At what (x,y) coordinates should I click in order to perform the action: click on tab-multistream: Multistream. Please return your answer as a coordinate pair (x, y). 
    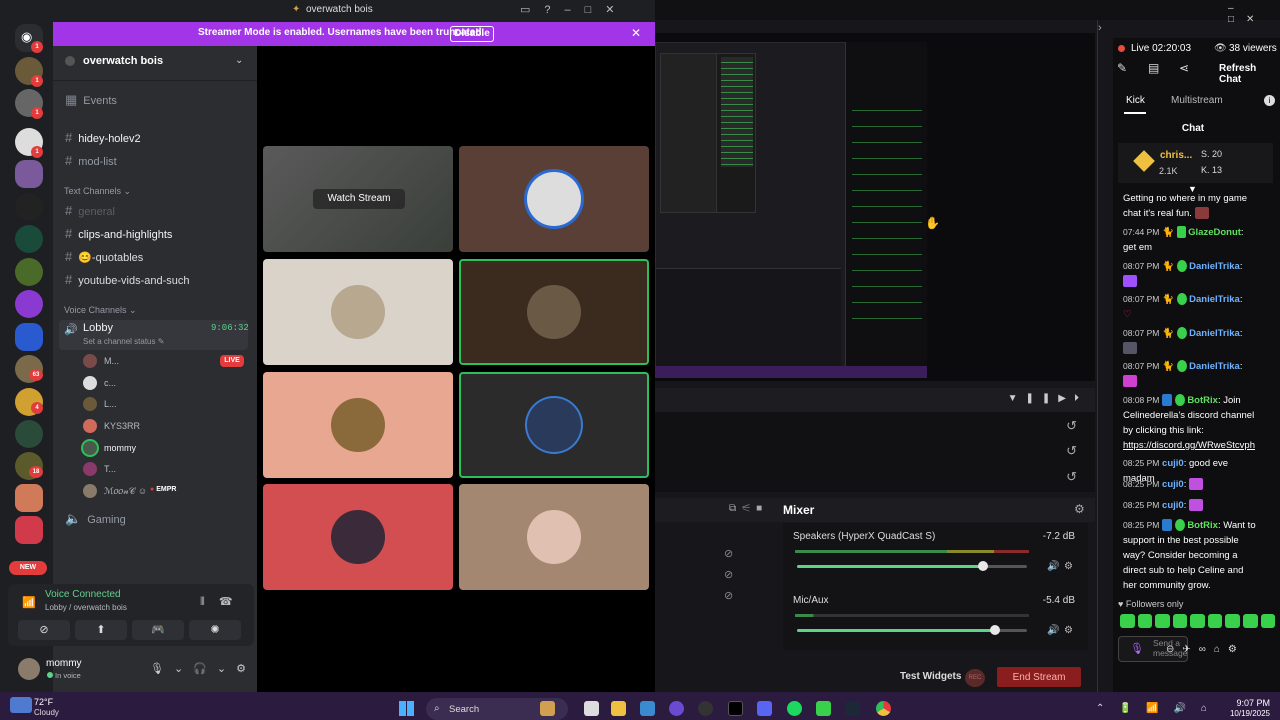
    Looking at the image, I should click on (1197, 100).